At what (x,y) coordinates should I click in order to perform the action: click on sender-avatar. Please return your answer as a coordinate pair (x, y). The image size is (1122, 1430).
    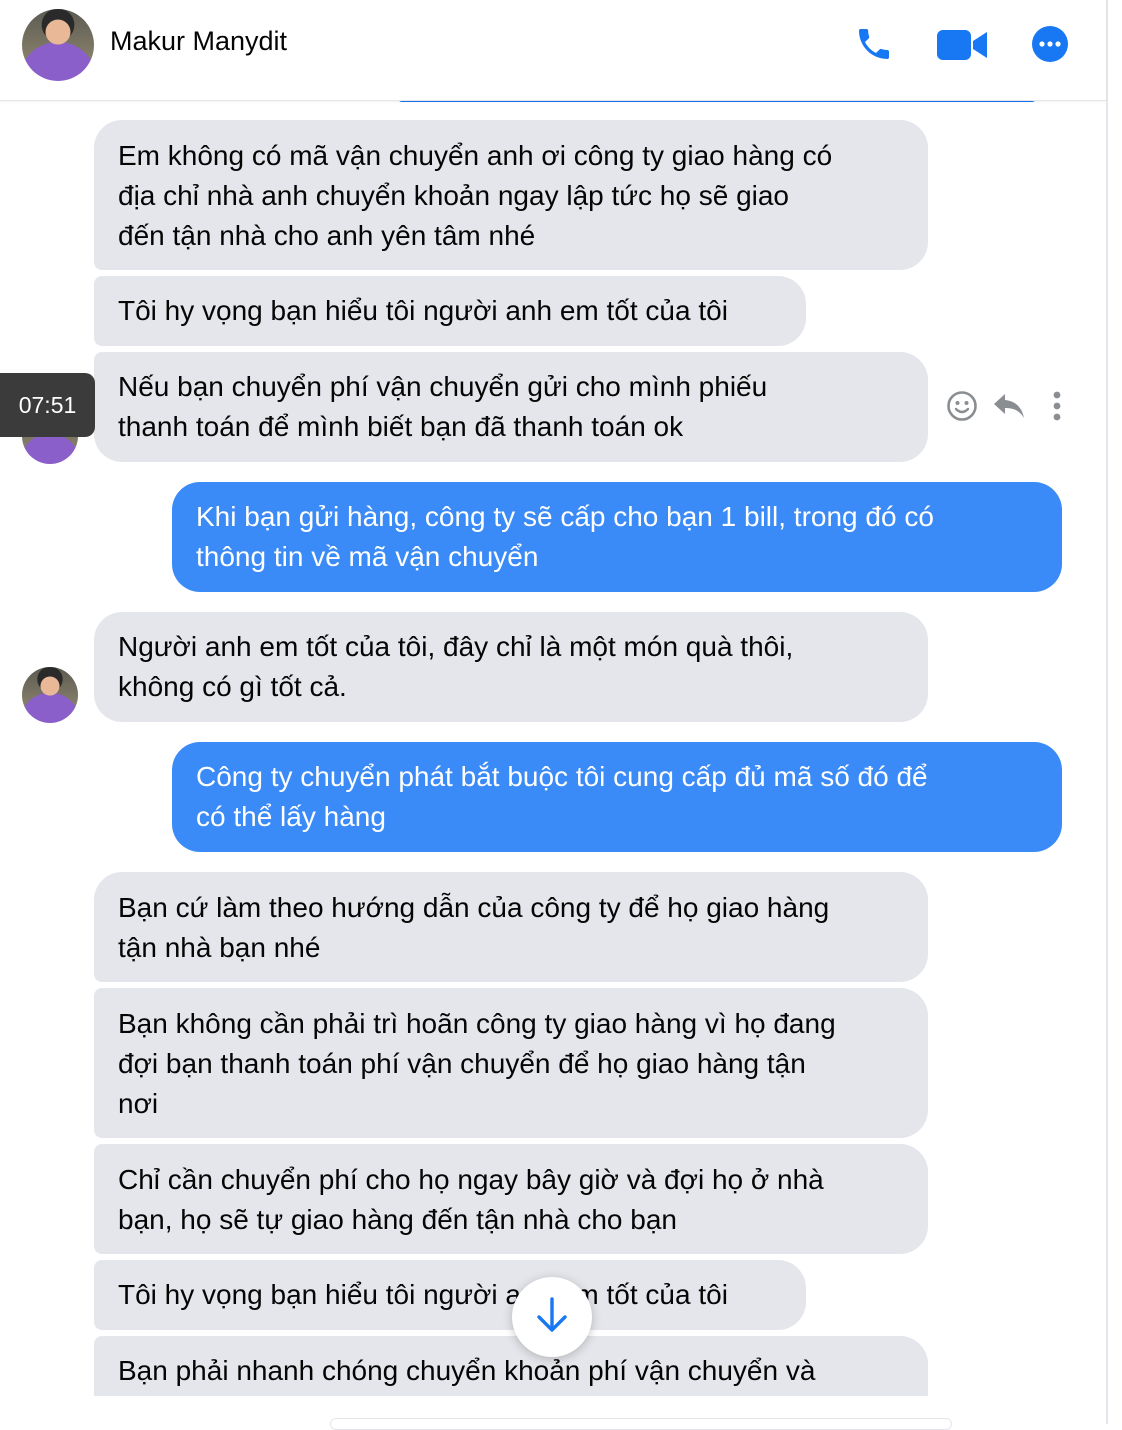
    Looking at the image, I should click on (50, 695).